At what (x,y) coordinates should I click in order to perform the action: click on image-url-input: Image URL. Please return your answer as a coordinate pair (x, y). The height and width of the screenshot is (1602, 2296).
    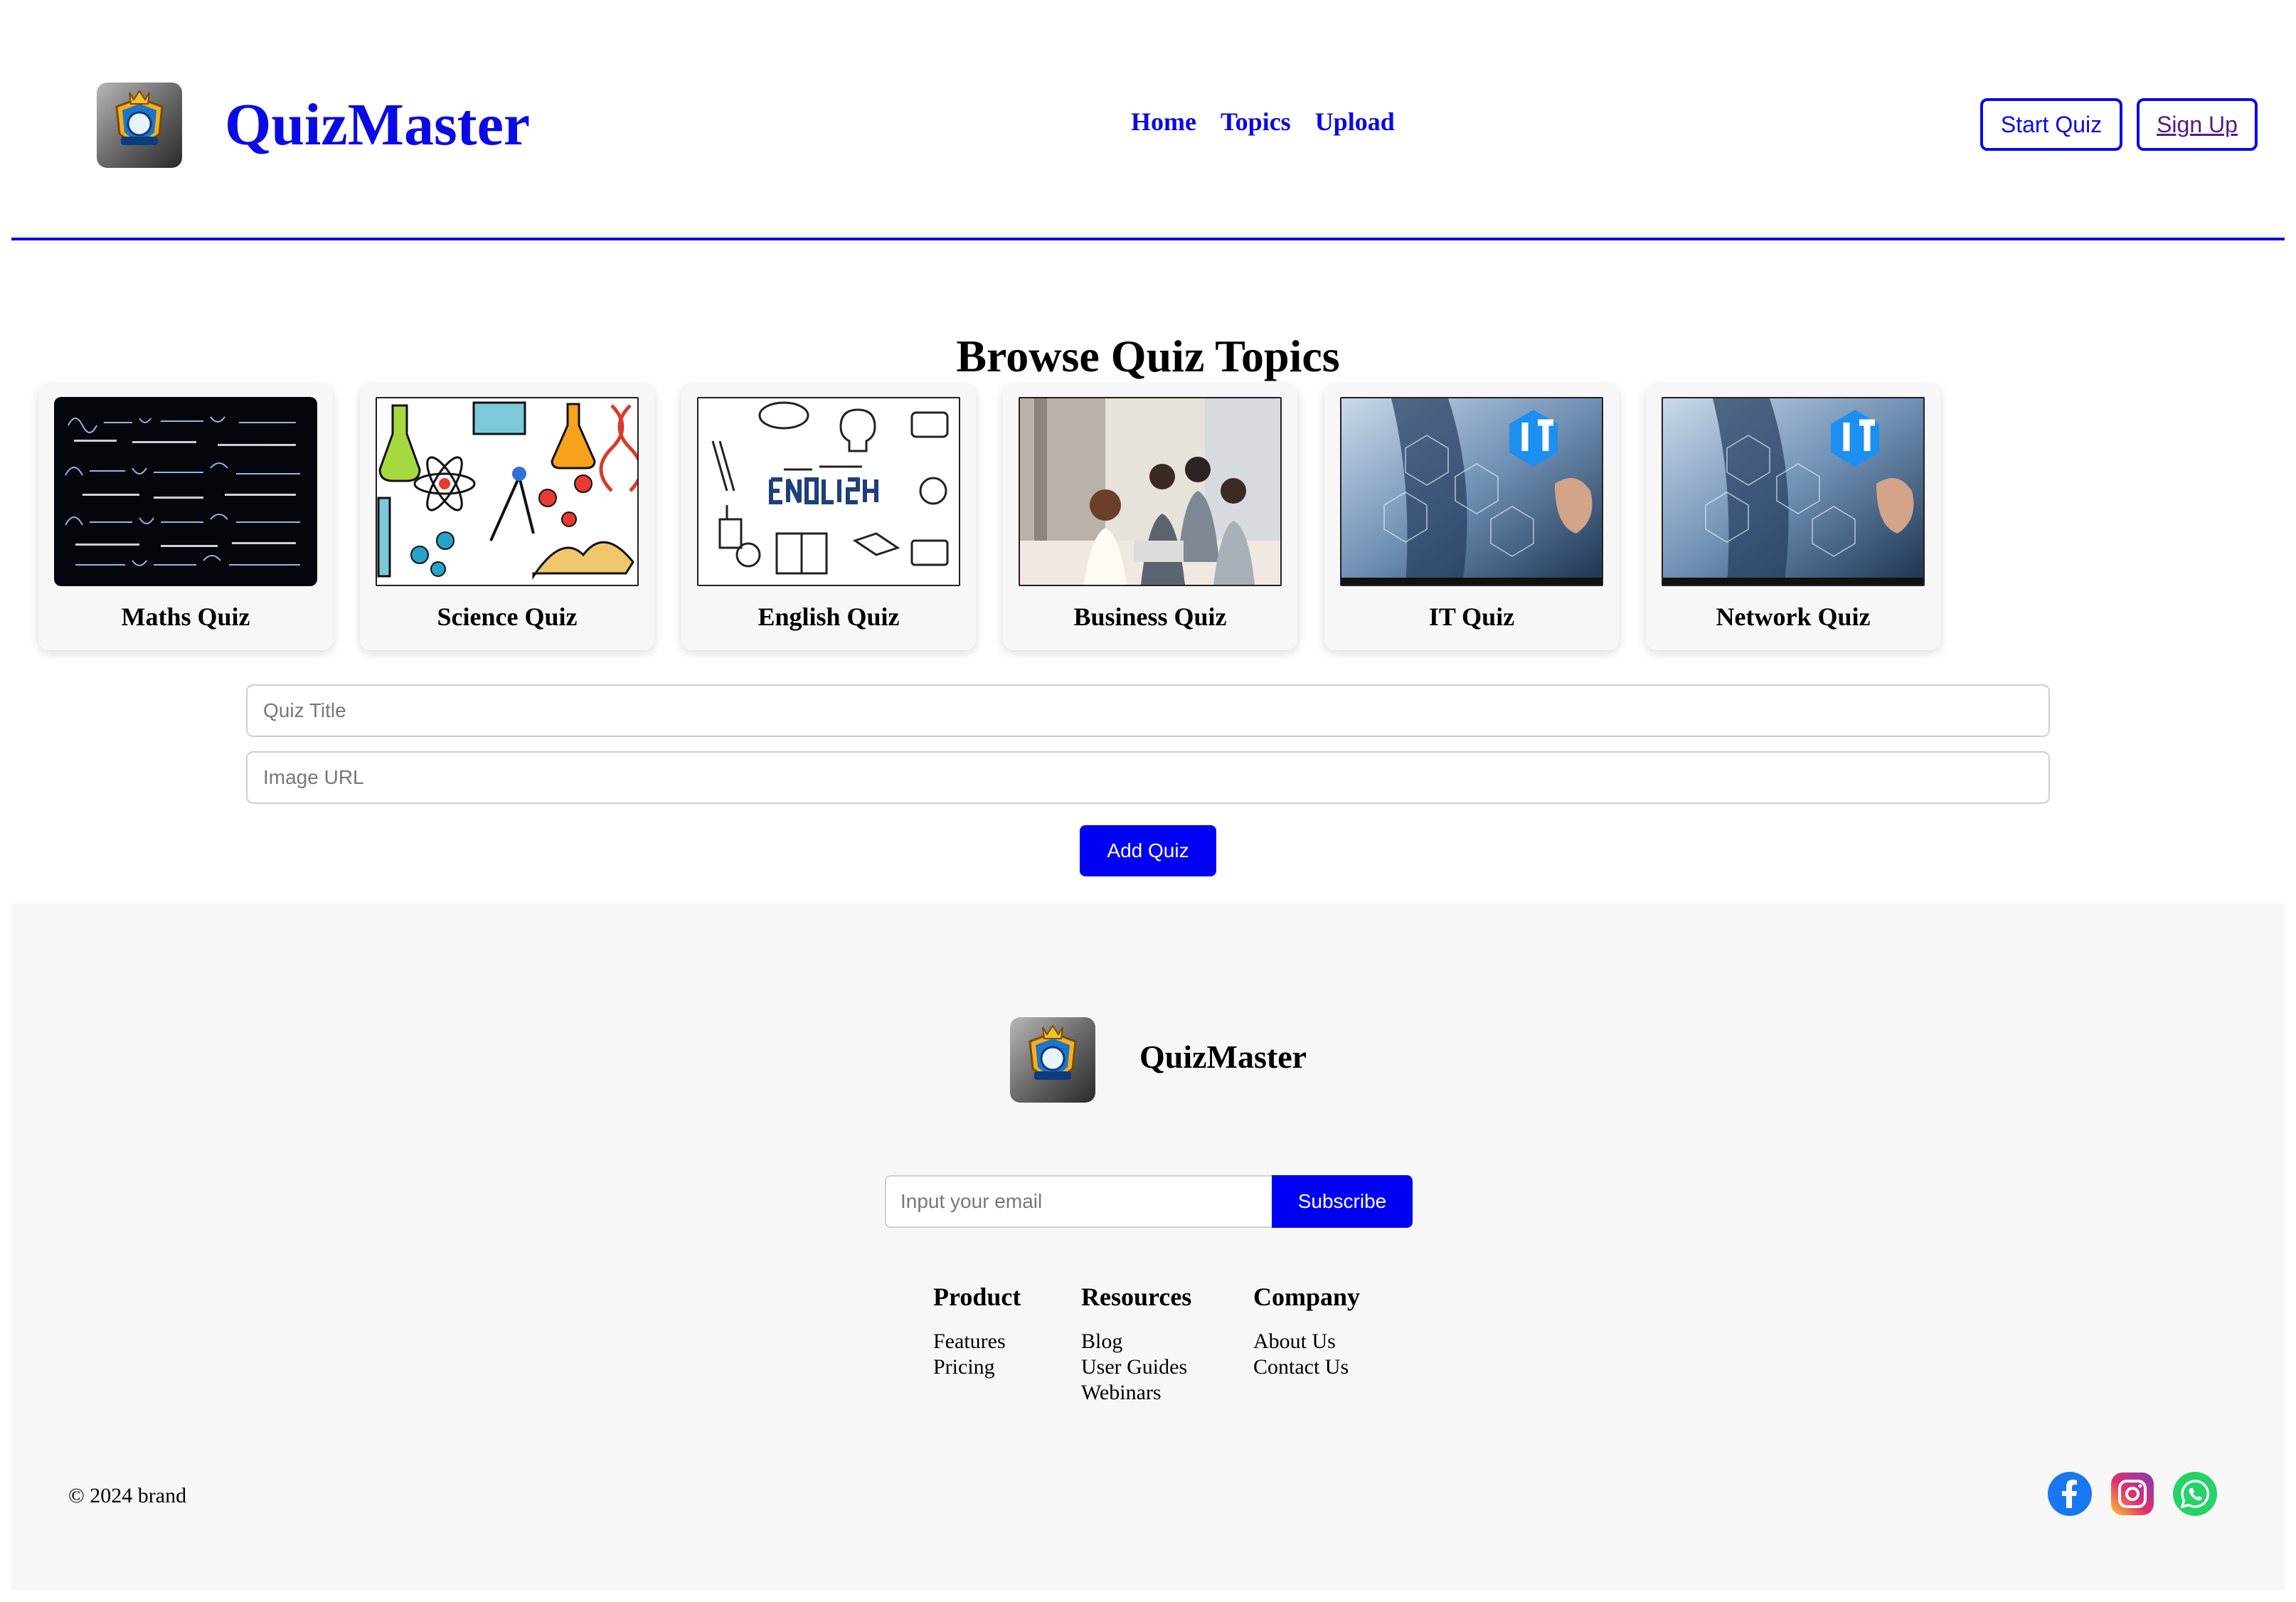
    Looking at the image, I should click on (1148, 778).